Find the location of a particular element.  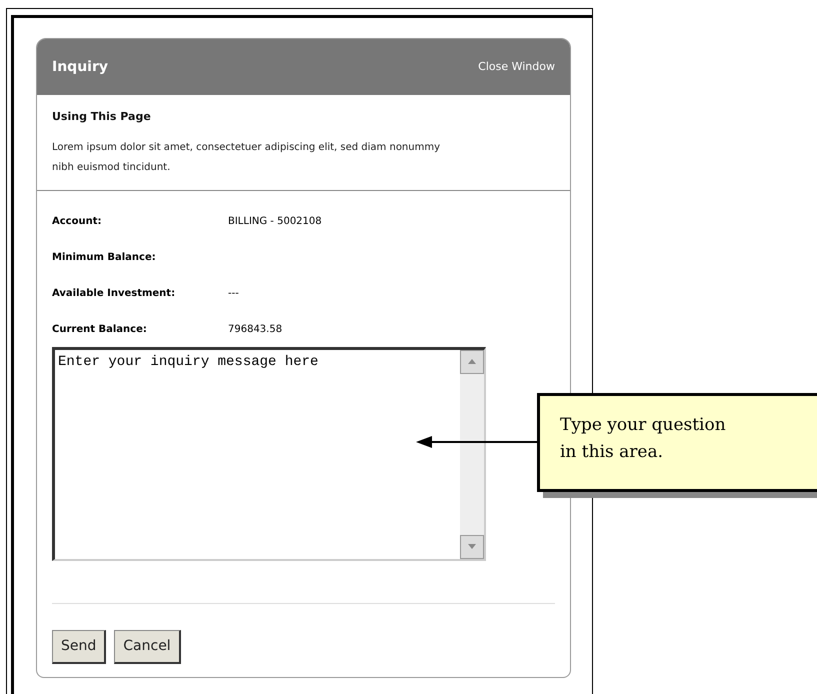

callout-text: Type your question in this area. is located at coordinates (643, 439).